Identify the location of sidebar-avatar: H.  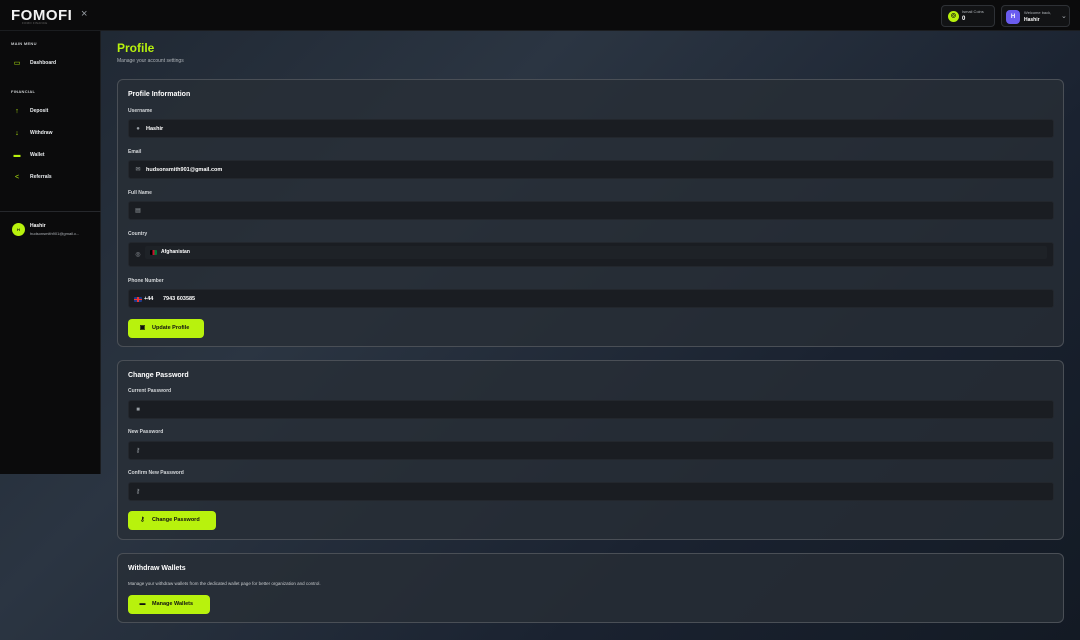
(18, 229).